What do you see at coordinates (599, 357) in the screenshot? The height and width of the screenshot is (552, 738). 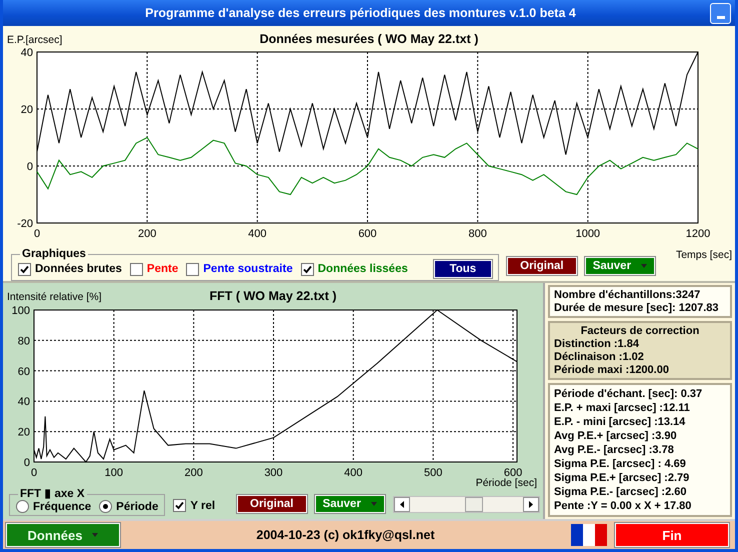 I see `stat-line: Déclinaison :1.02` at bounding box center [599, 357].